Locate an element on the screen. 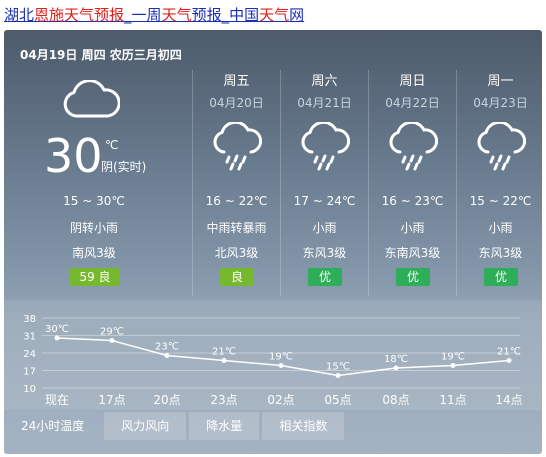 This screenshot has height=457, width=546. forecast-date: 04月21日 is located at coordinates (324, 103).